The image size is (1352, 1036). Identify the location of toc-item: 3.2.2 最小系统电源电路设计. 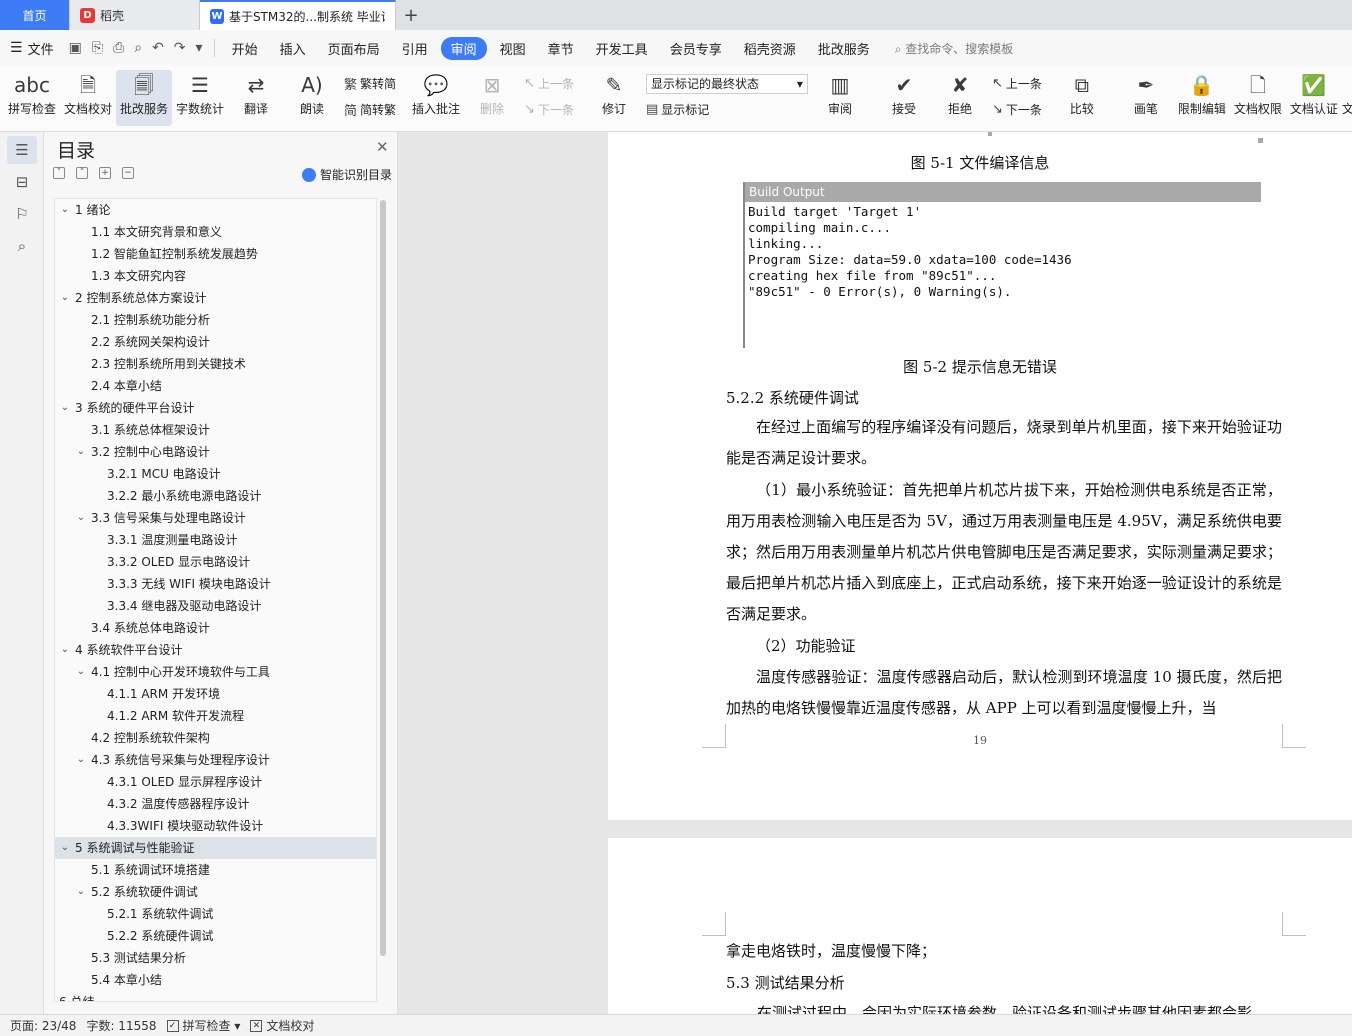
(215, 496).